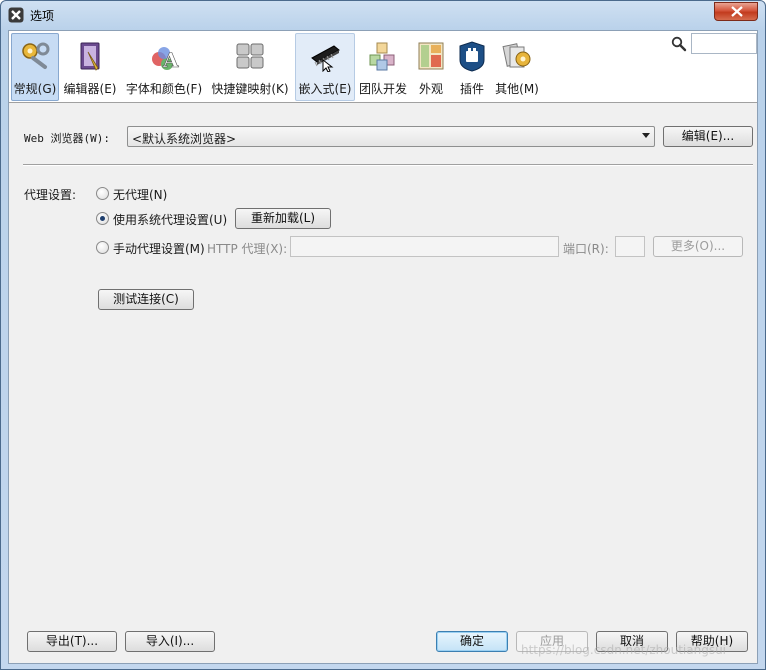 Image resolution: width=766 pixels, height=670 pixels. What do you see at coordinates (471, 89) in the screenshot?
I see `tab-label: 插件` at bounding box center [471, 89].